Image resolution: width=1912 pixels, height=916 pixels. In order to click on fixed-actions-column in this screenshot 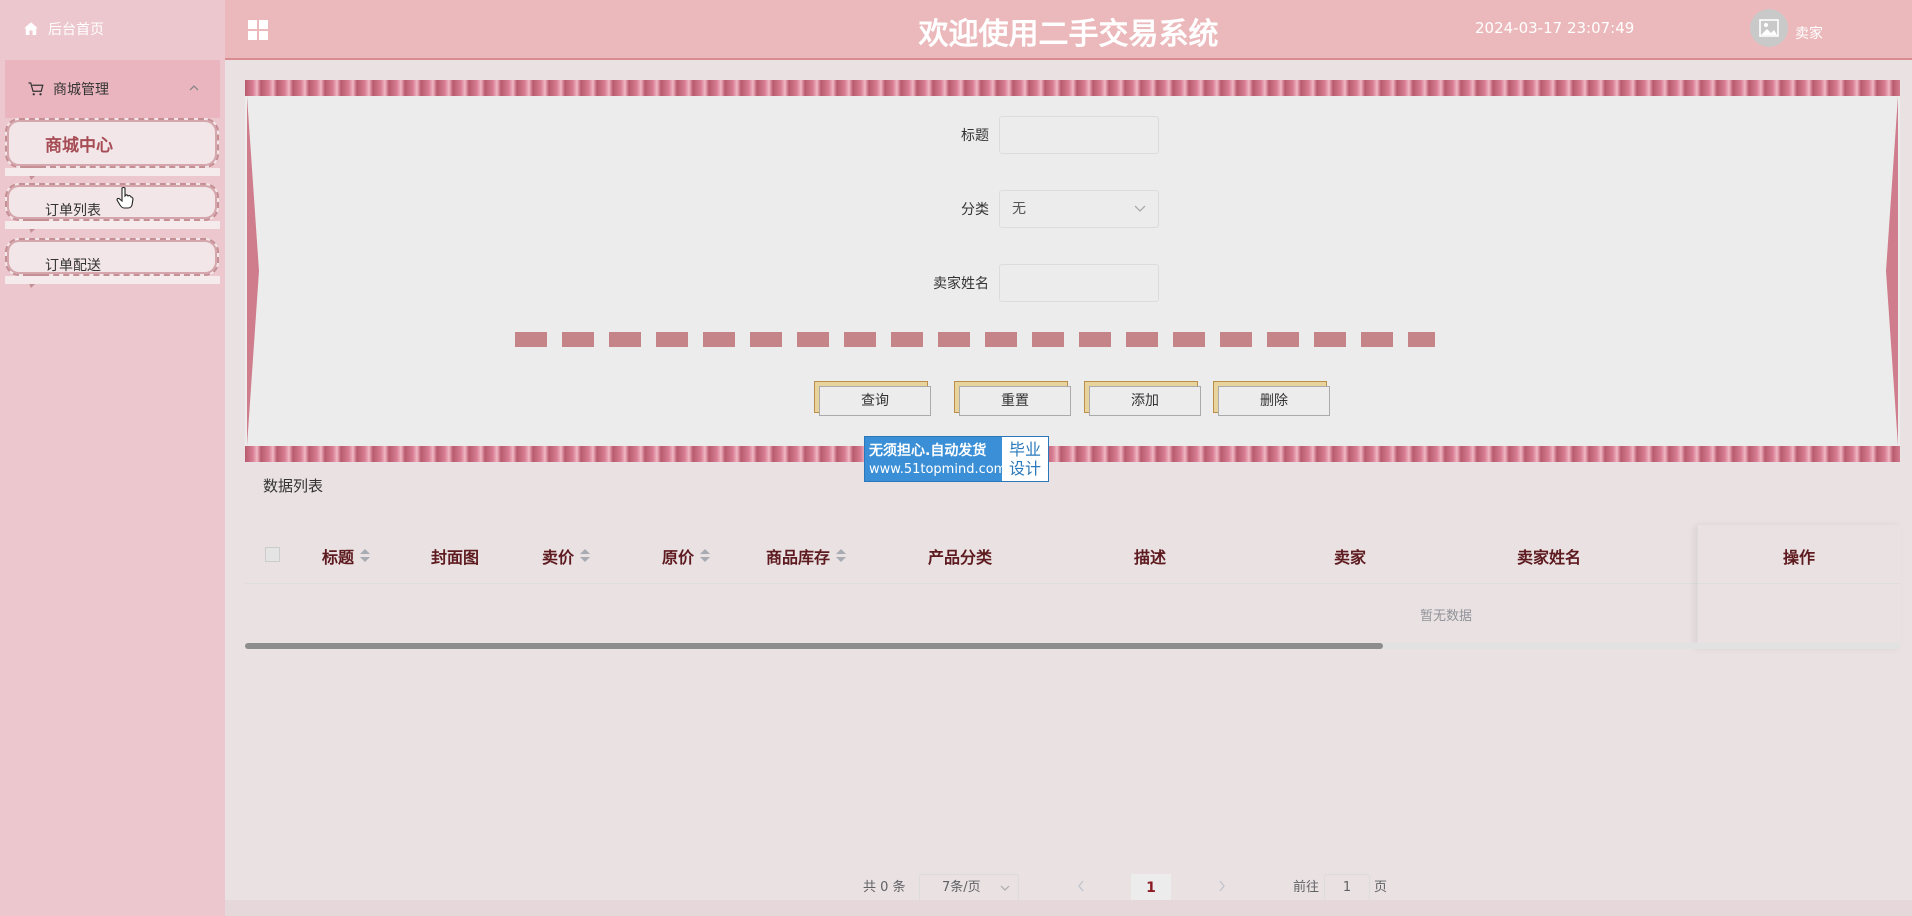, I will do `click(1799, 587)`.